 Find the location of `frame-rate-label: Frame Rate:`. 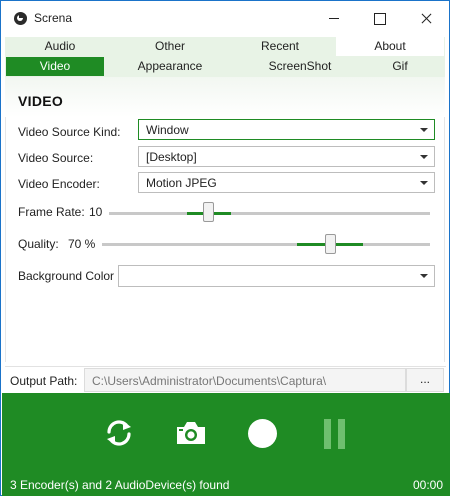

frame-rate-label: Frame Rate: is located at coordinates (51, 212).